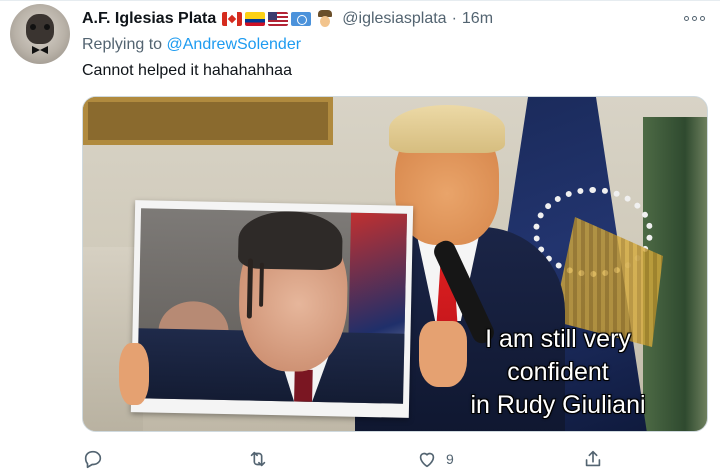 The width and height of the screenshot is (720, 476). I want to click on name-badges, so click(278, 19).